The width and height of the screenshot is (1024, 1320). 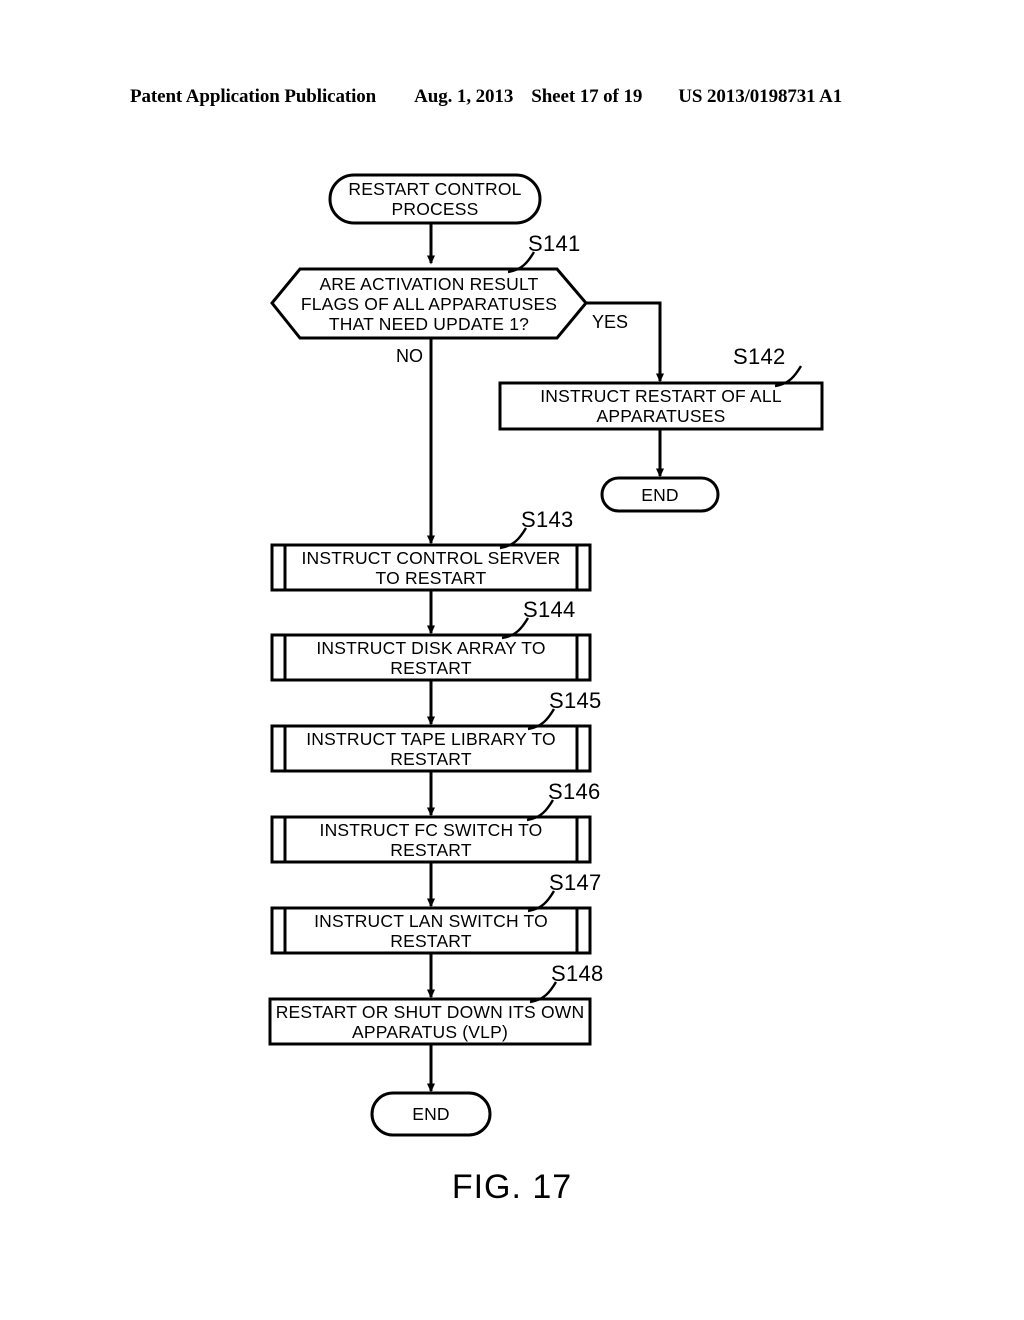 I want to click on step-box-s144-shape, so click(x=431, y=657).